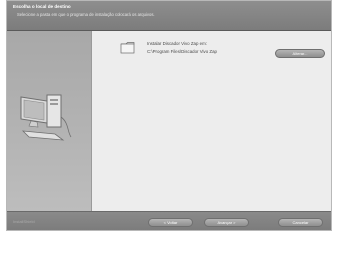 This screenshot has height=261, width=358. Describe the element at coordinates (24, 221) in the screenshot. I see `brand-label: InstallShield` at that location.